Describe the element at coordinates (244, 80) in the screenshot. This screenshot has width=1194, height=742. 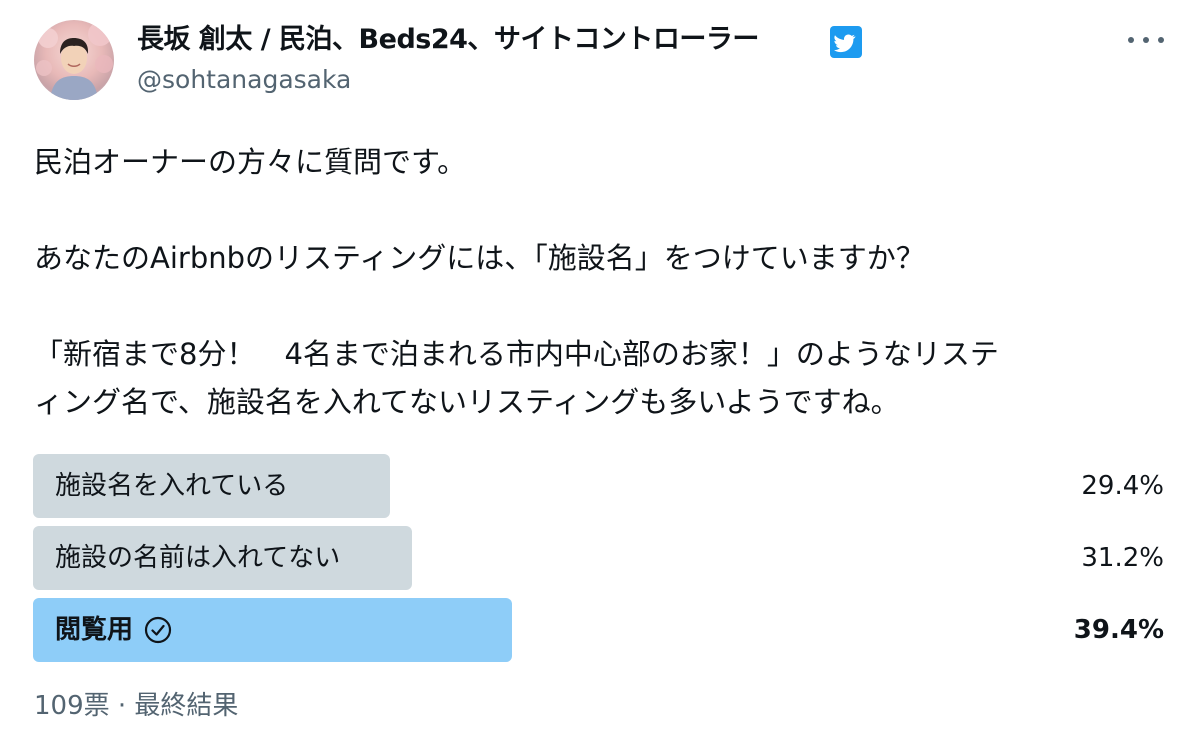
I see `author-handle: @sohtanagasaka` at that location.